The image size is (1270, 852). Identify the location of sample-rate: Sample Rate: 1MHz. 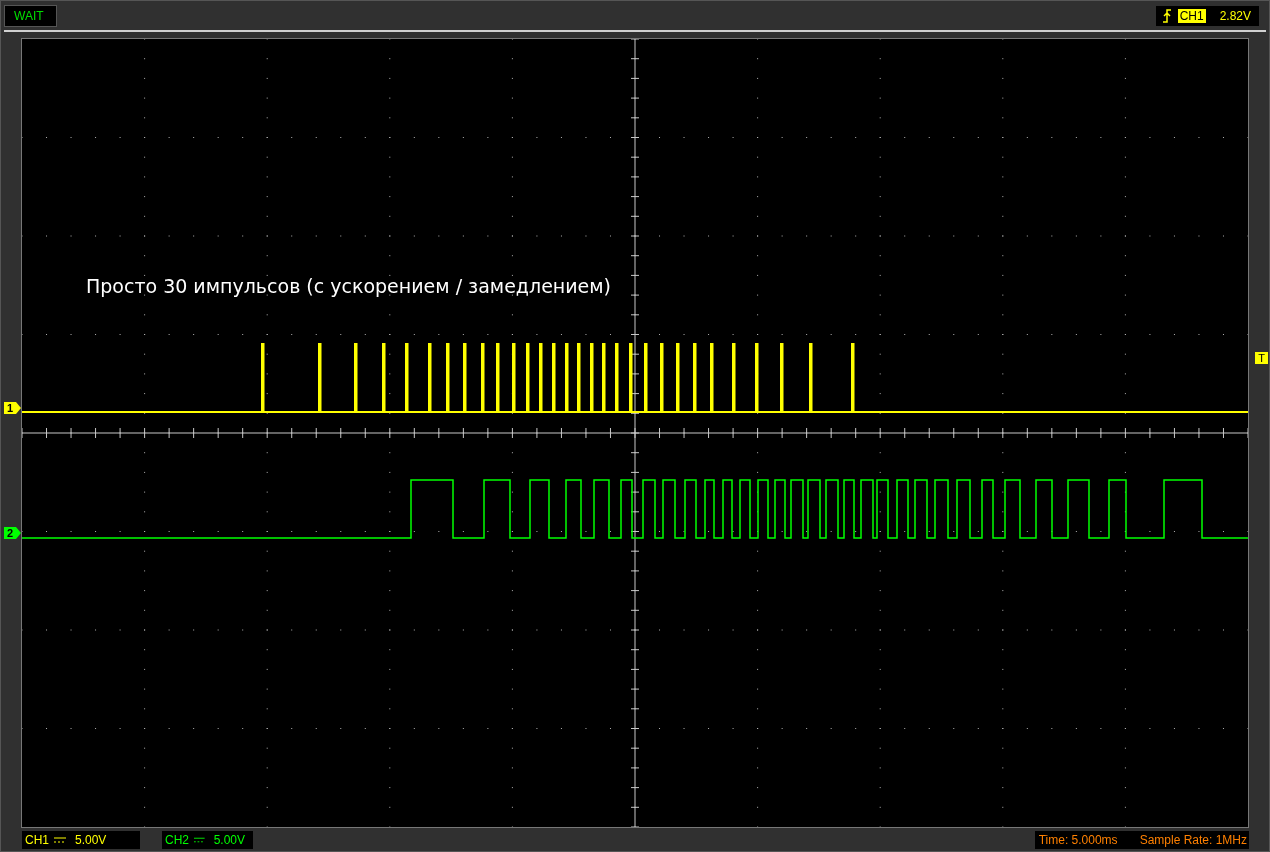
(1193, 840).